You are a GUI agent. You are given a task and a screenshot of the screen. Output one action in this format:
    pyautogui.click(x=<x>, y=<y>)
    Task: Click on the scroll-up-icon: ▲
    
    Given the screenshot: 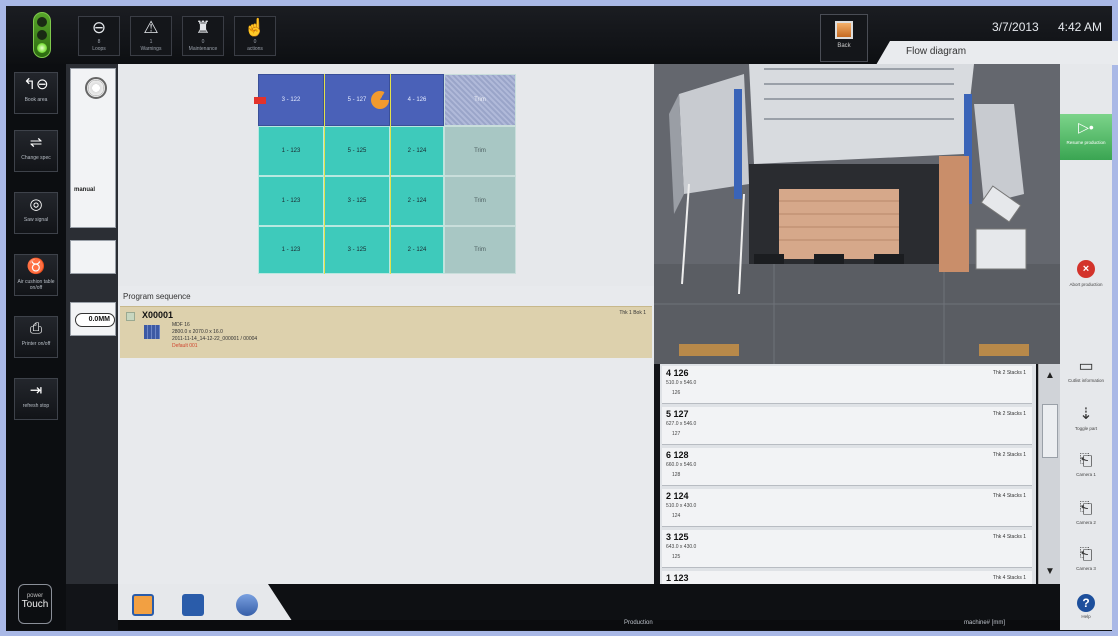 What is the action you would take?
    pyautogui.click(x=1050, y=376)
    